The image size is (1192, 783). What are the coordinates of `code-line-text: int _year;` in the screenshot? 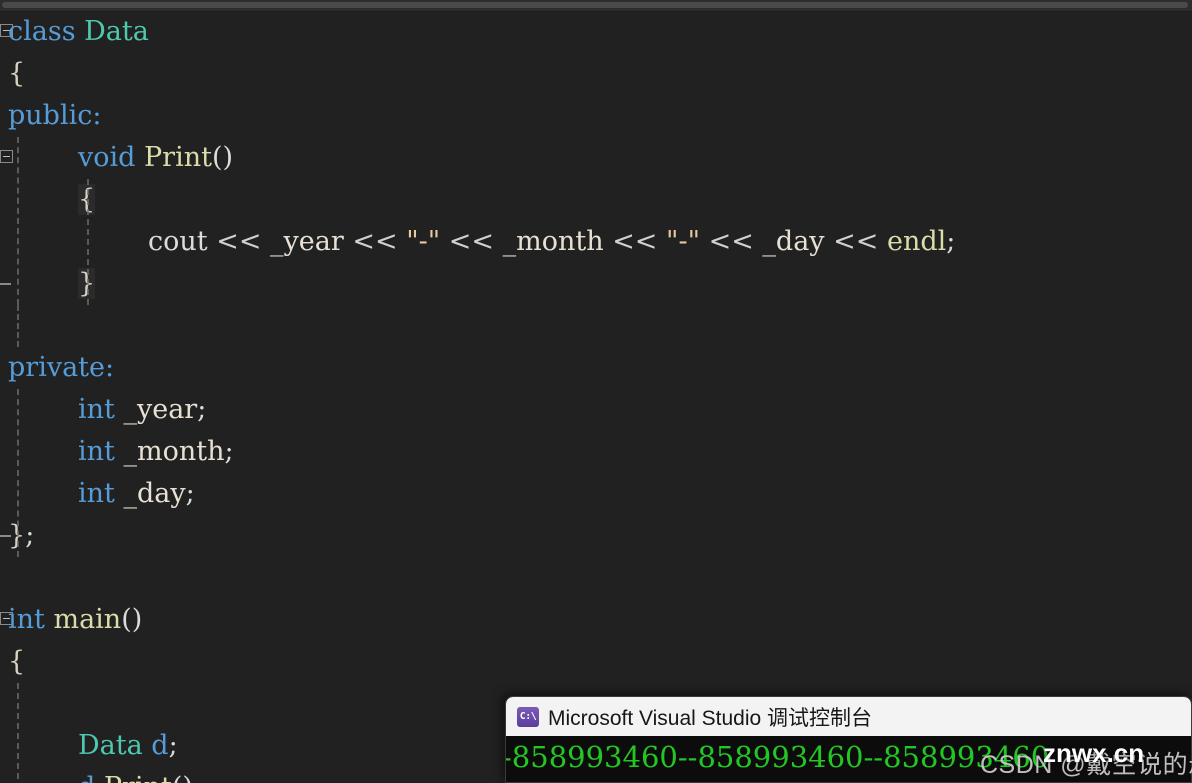 It's located at (142, 410).